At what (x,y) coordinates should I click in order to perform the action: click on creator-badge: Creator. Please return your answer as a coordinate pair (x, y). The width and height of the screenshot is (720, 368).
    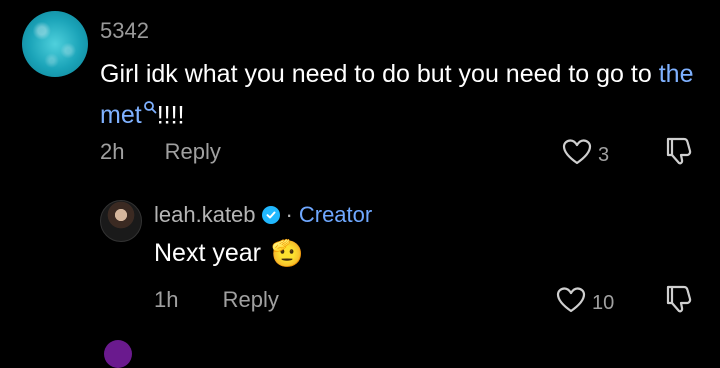
    Looking at the image, I should click on (335, 214).